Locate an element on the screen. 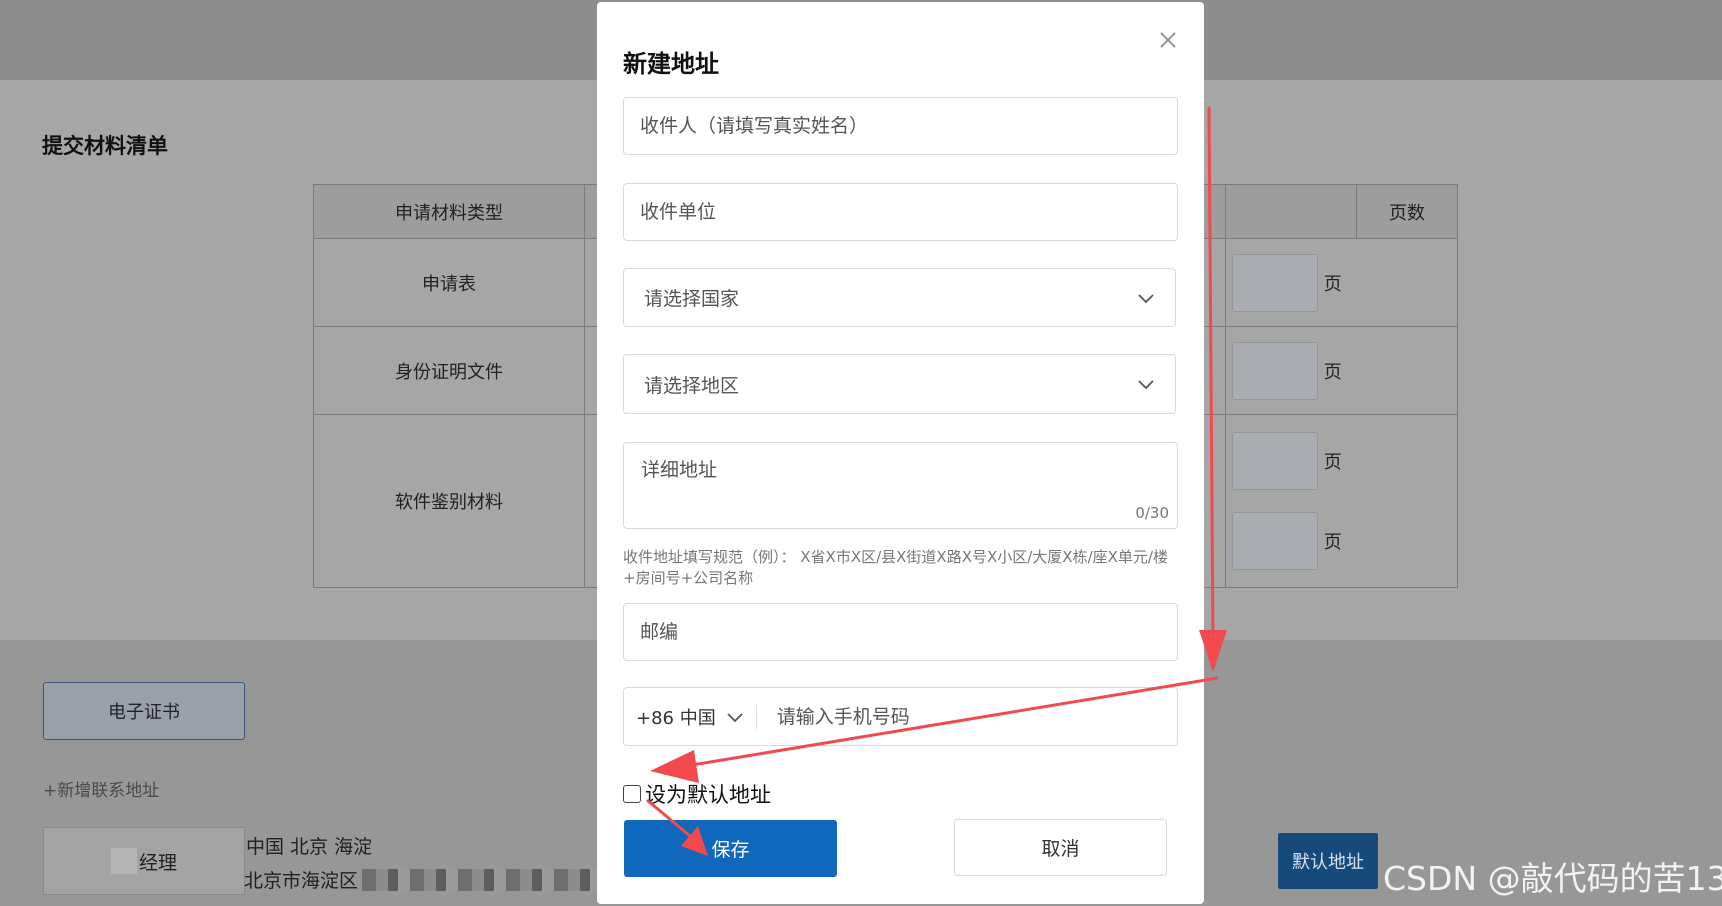  divider is located at coordinates (756, 716).